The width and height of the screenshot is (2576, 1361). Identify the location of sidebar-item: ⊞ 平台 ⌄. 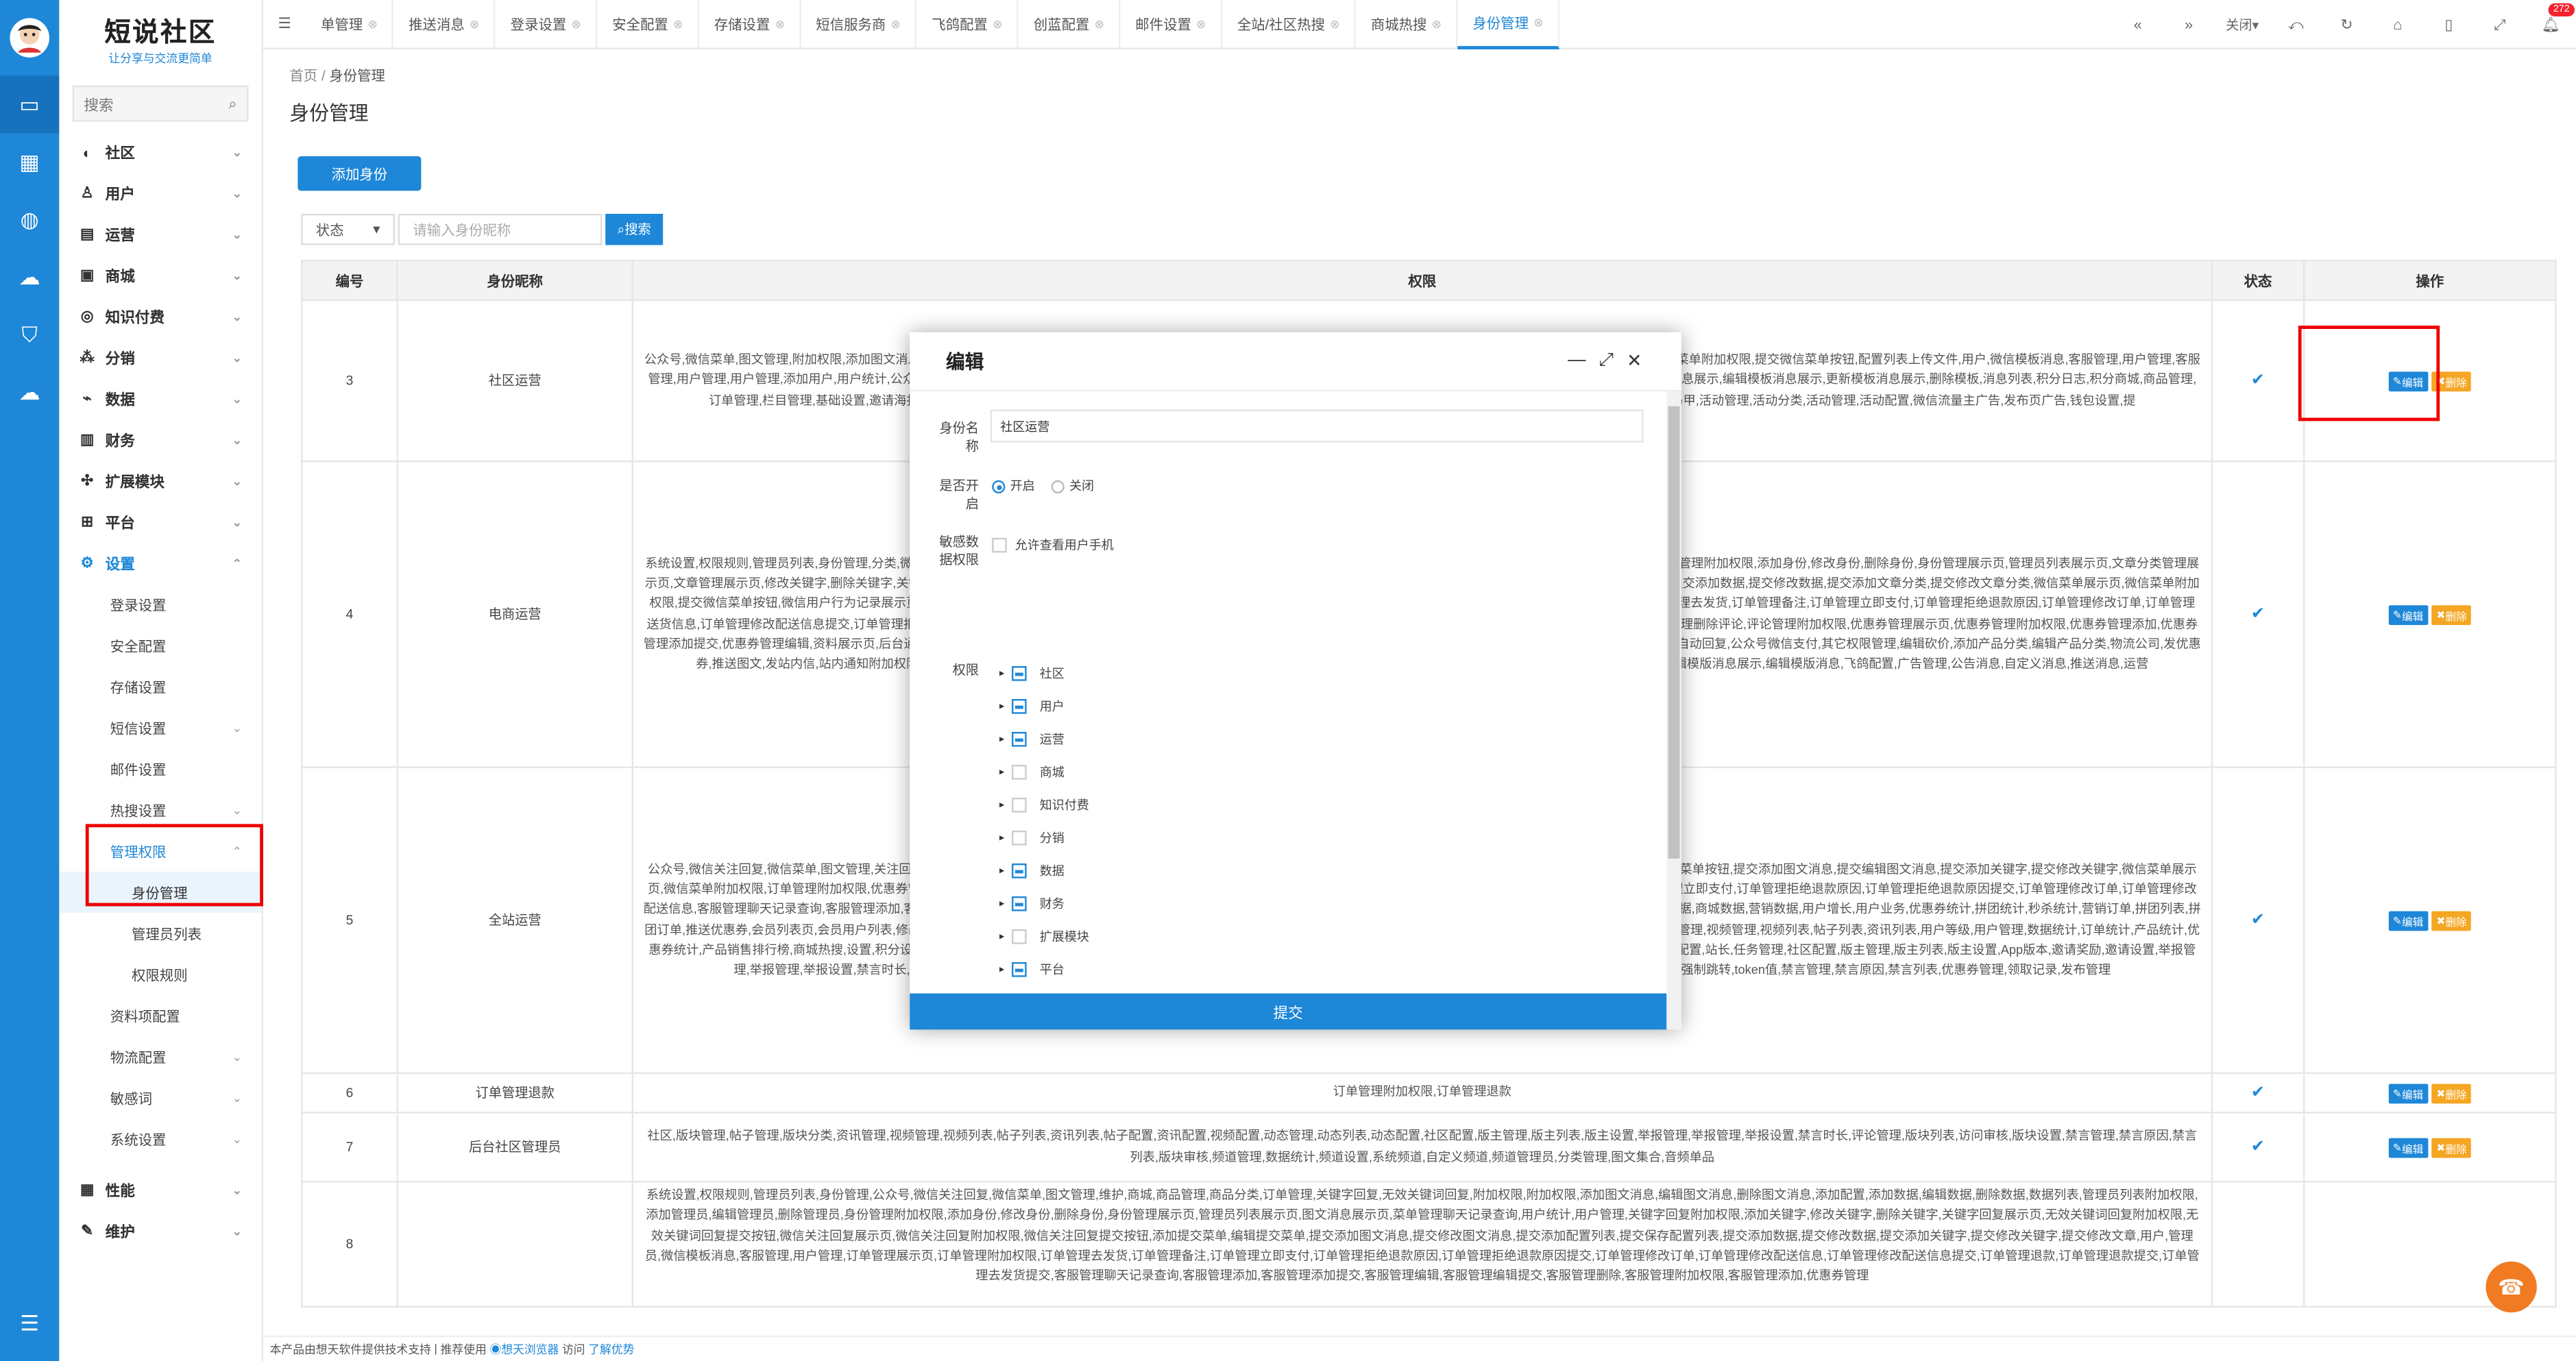
(160, 523).